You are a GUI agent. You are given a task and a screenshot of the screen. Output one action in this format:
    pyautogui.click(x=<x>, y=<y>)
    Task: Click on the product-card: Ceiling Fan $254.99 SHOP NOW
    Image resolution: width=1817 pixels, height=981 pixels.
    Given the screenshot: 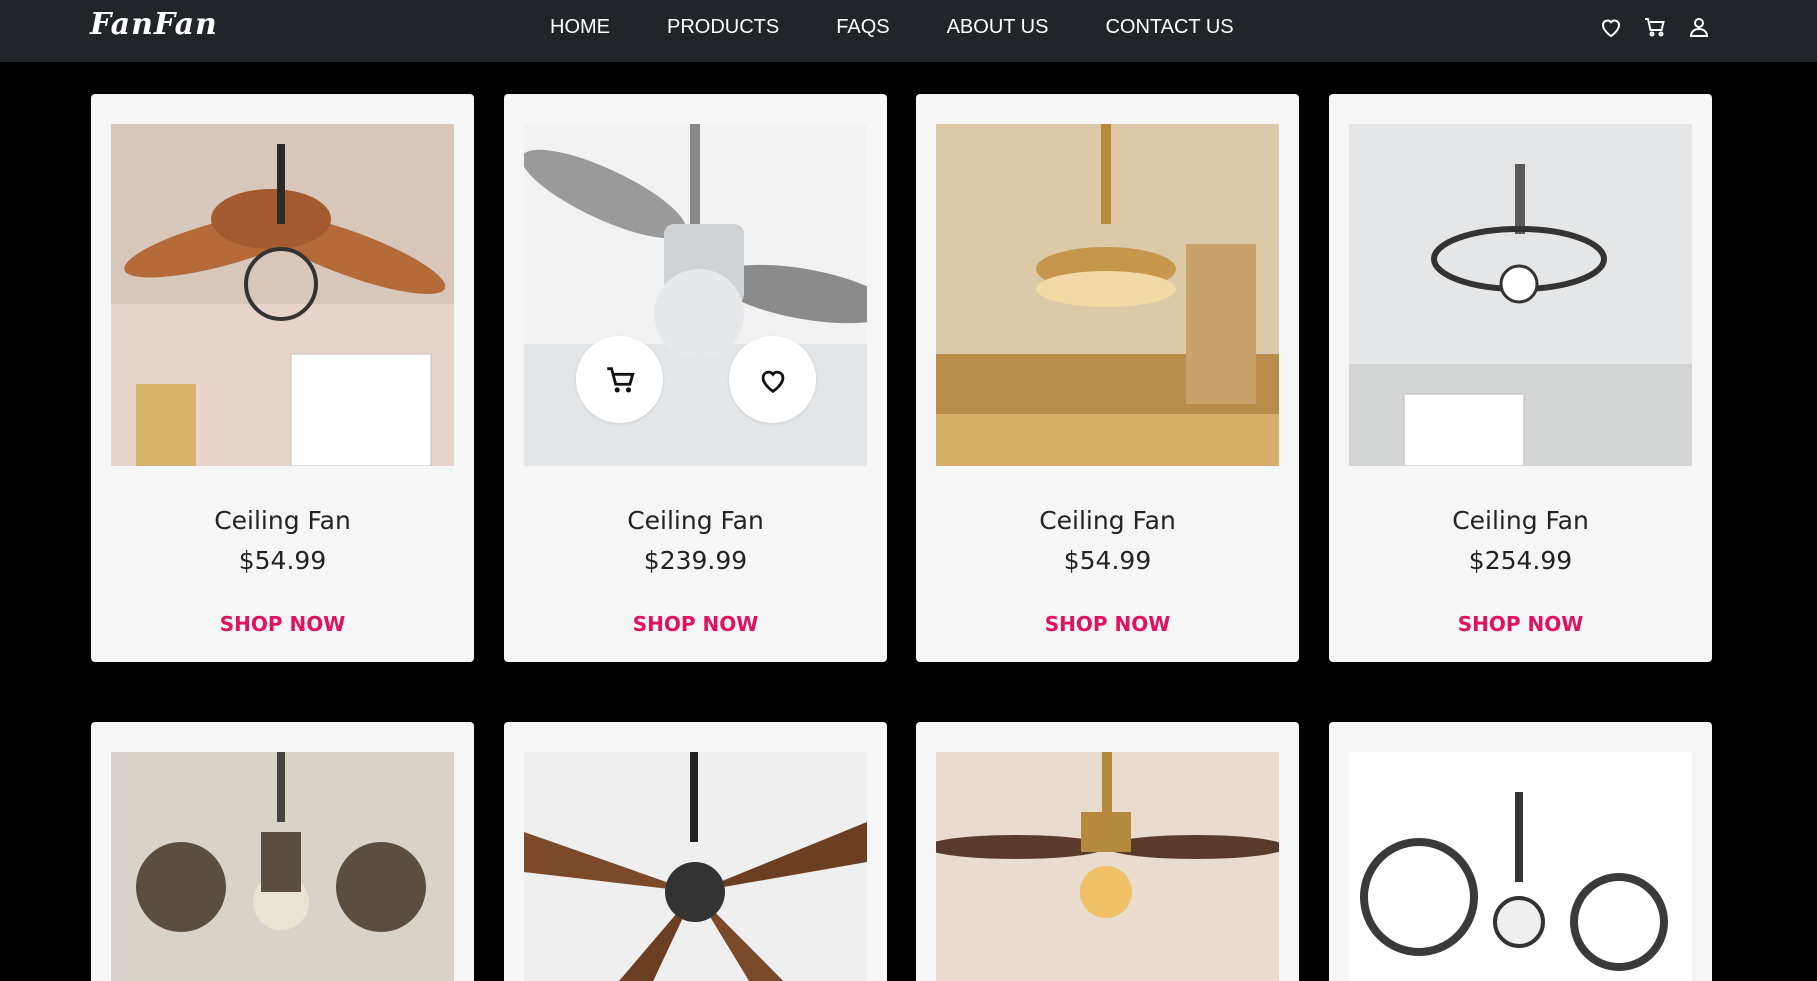 What is the action you would take?
    pyautogui.click(x=1520, y=378)
    